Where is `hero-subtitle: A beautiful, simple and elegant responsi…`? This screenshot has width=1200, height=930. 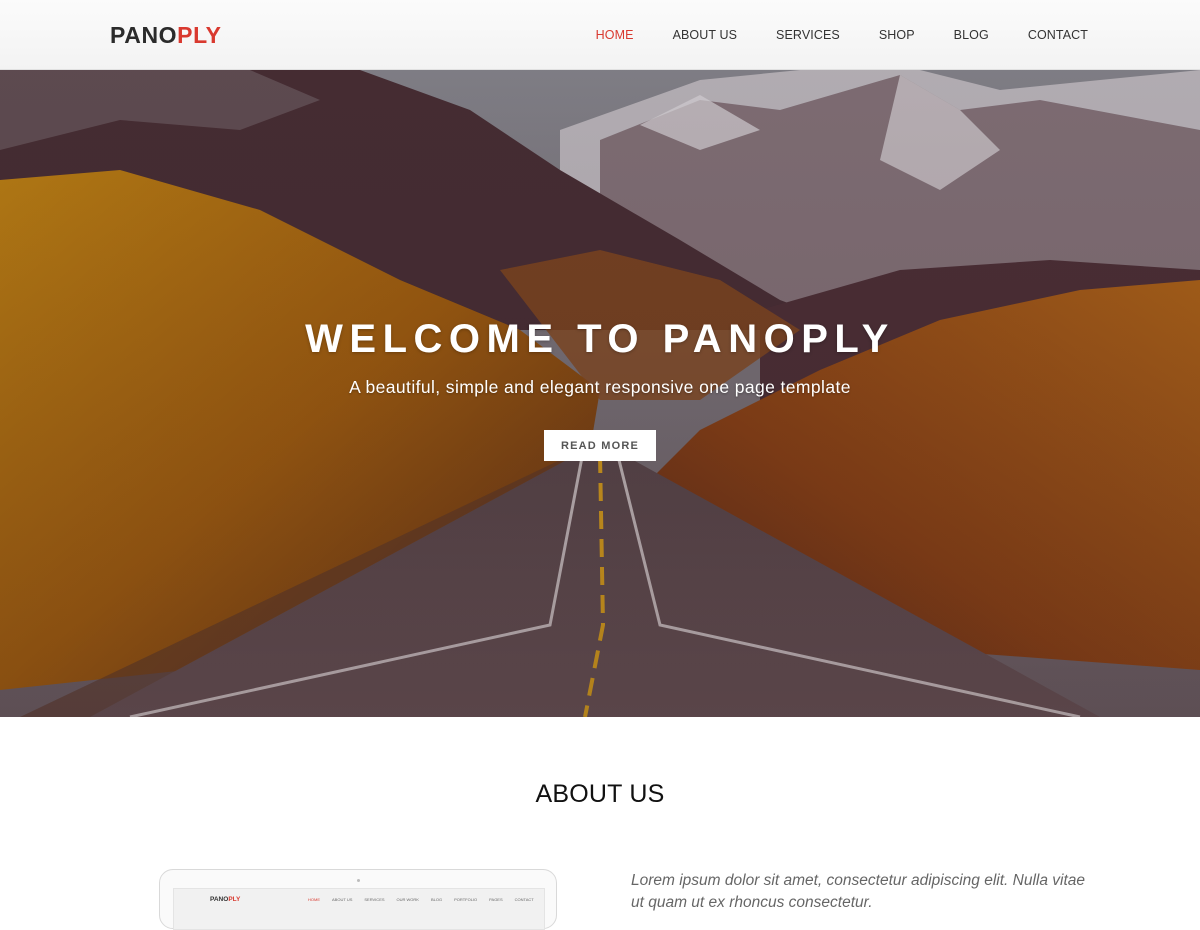 hero-subtitle: A beautiful, simple and elegant responsi… is located at coordinates (600, 387).